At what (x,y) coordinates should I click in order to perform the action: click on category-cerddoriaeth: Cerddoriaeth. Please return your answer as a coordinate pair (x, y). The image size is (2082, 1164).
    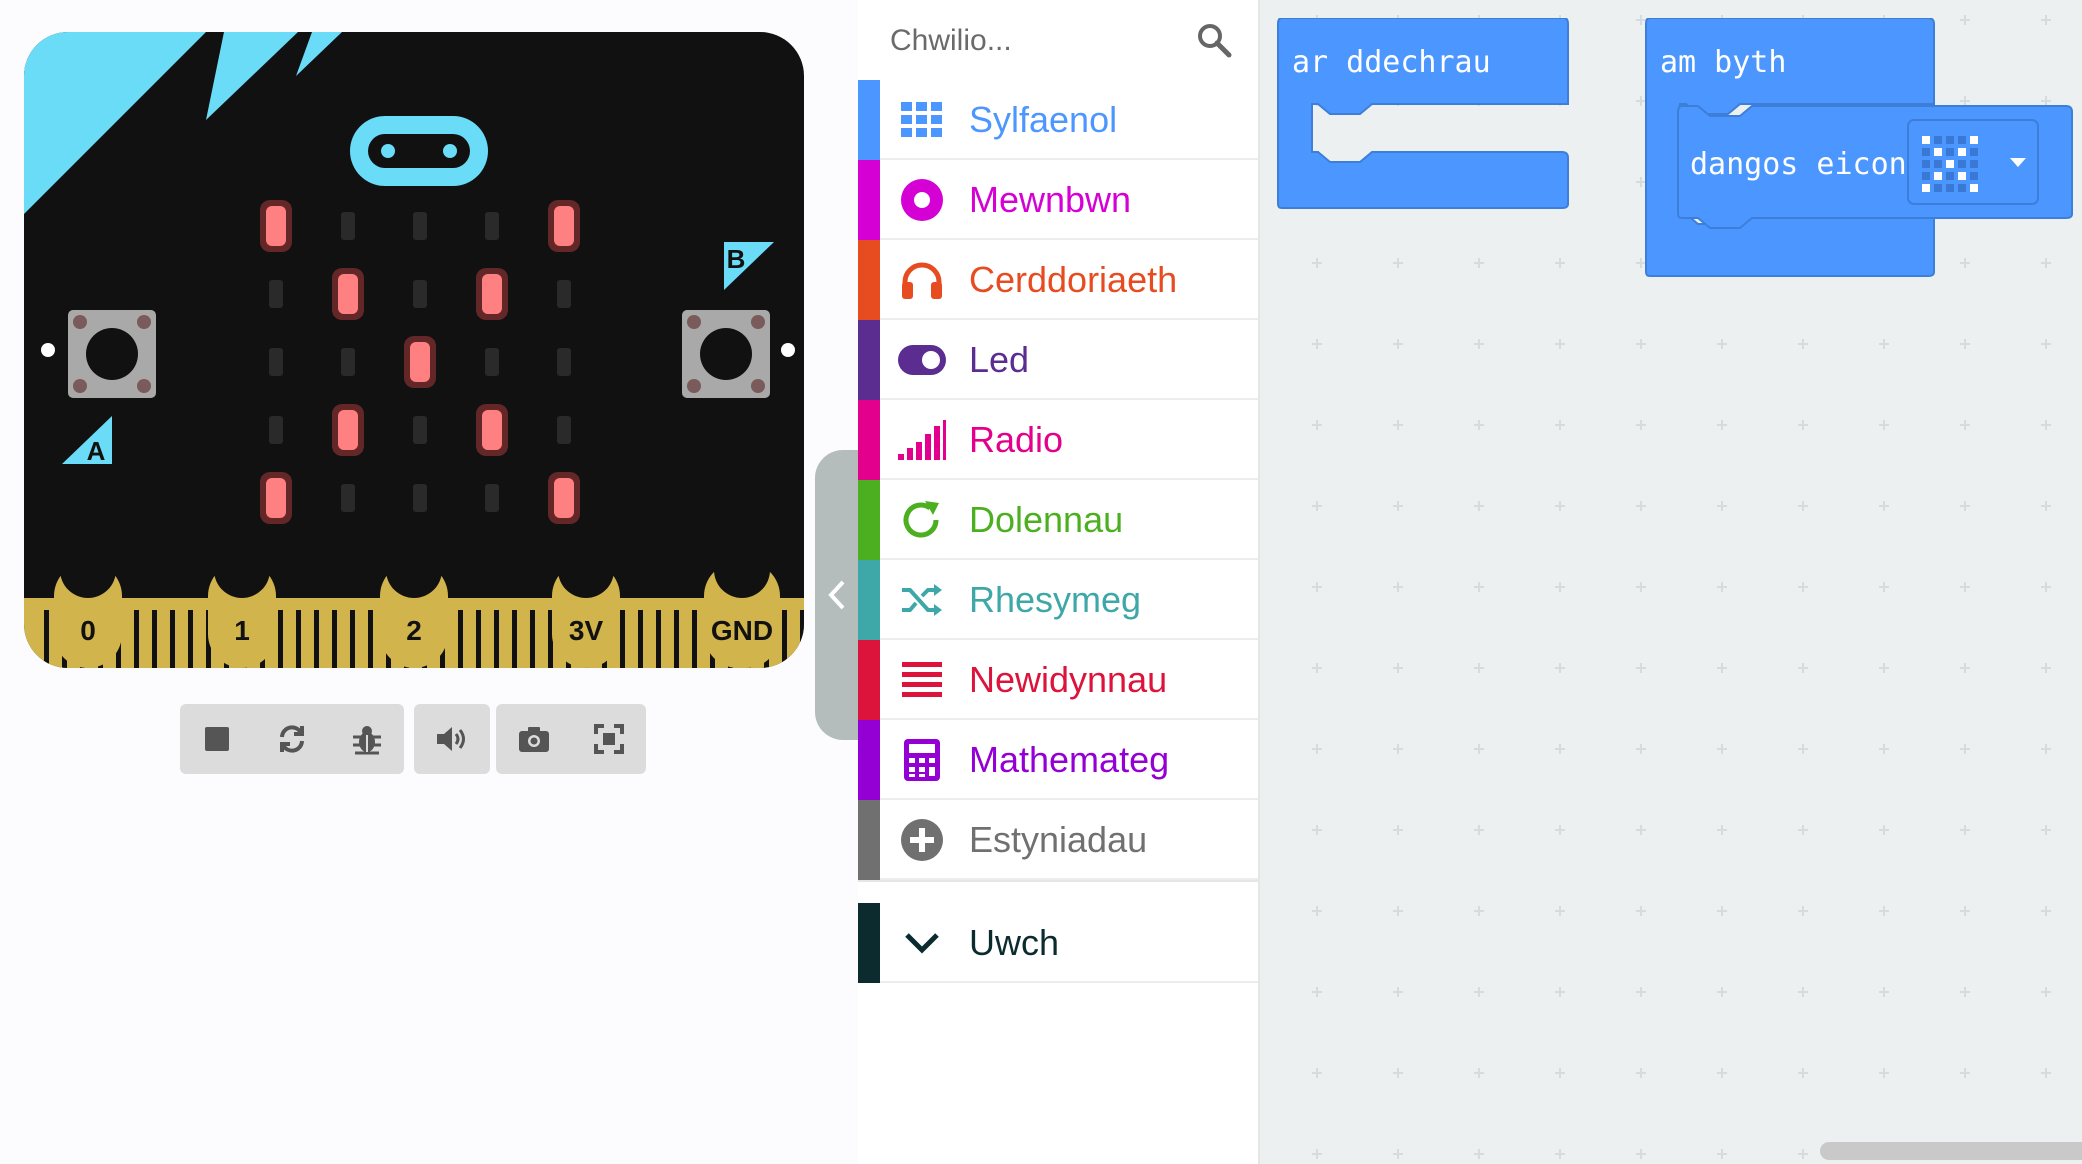
    Looking at the image, I should click on (1058, 280).